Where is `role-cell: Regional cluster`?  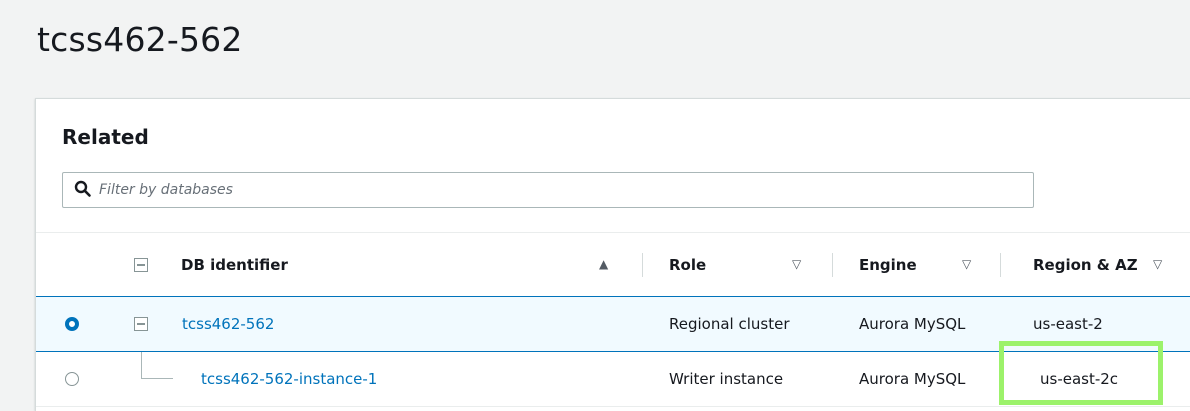 role-cell: Regional cluster is located at coordinates (729, 324).